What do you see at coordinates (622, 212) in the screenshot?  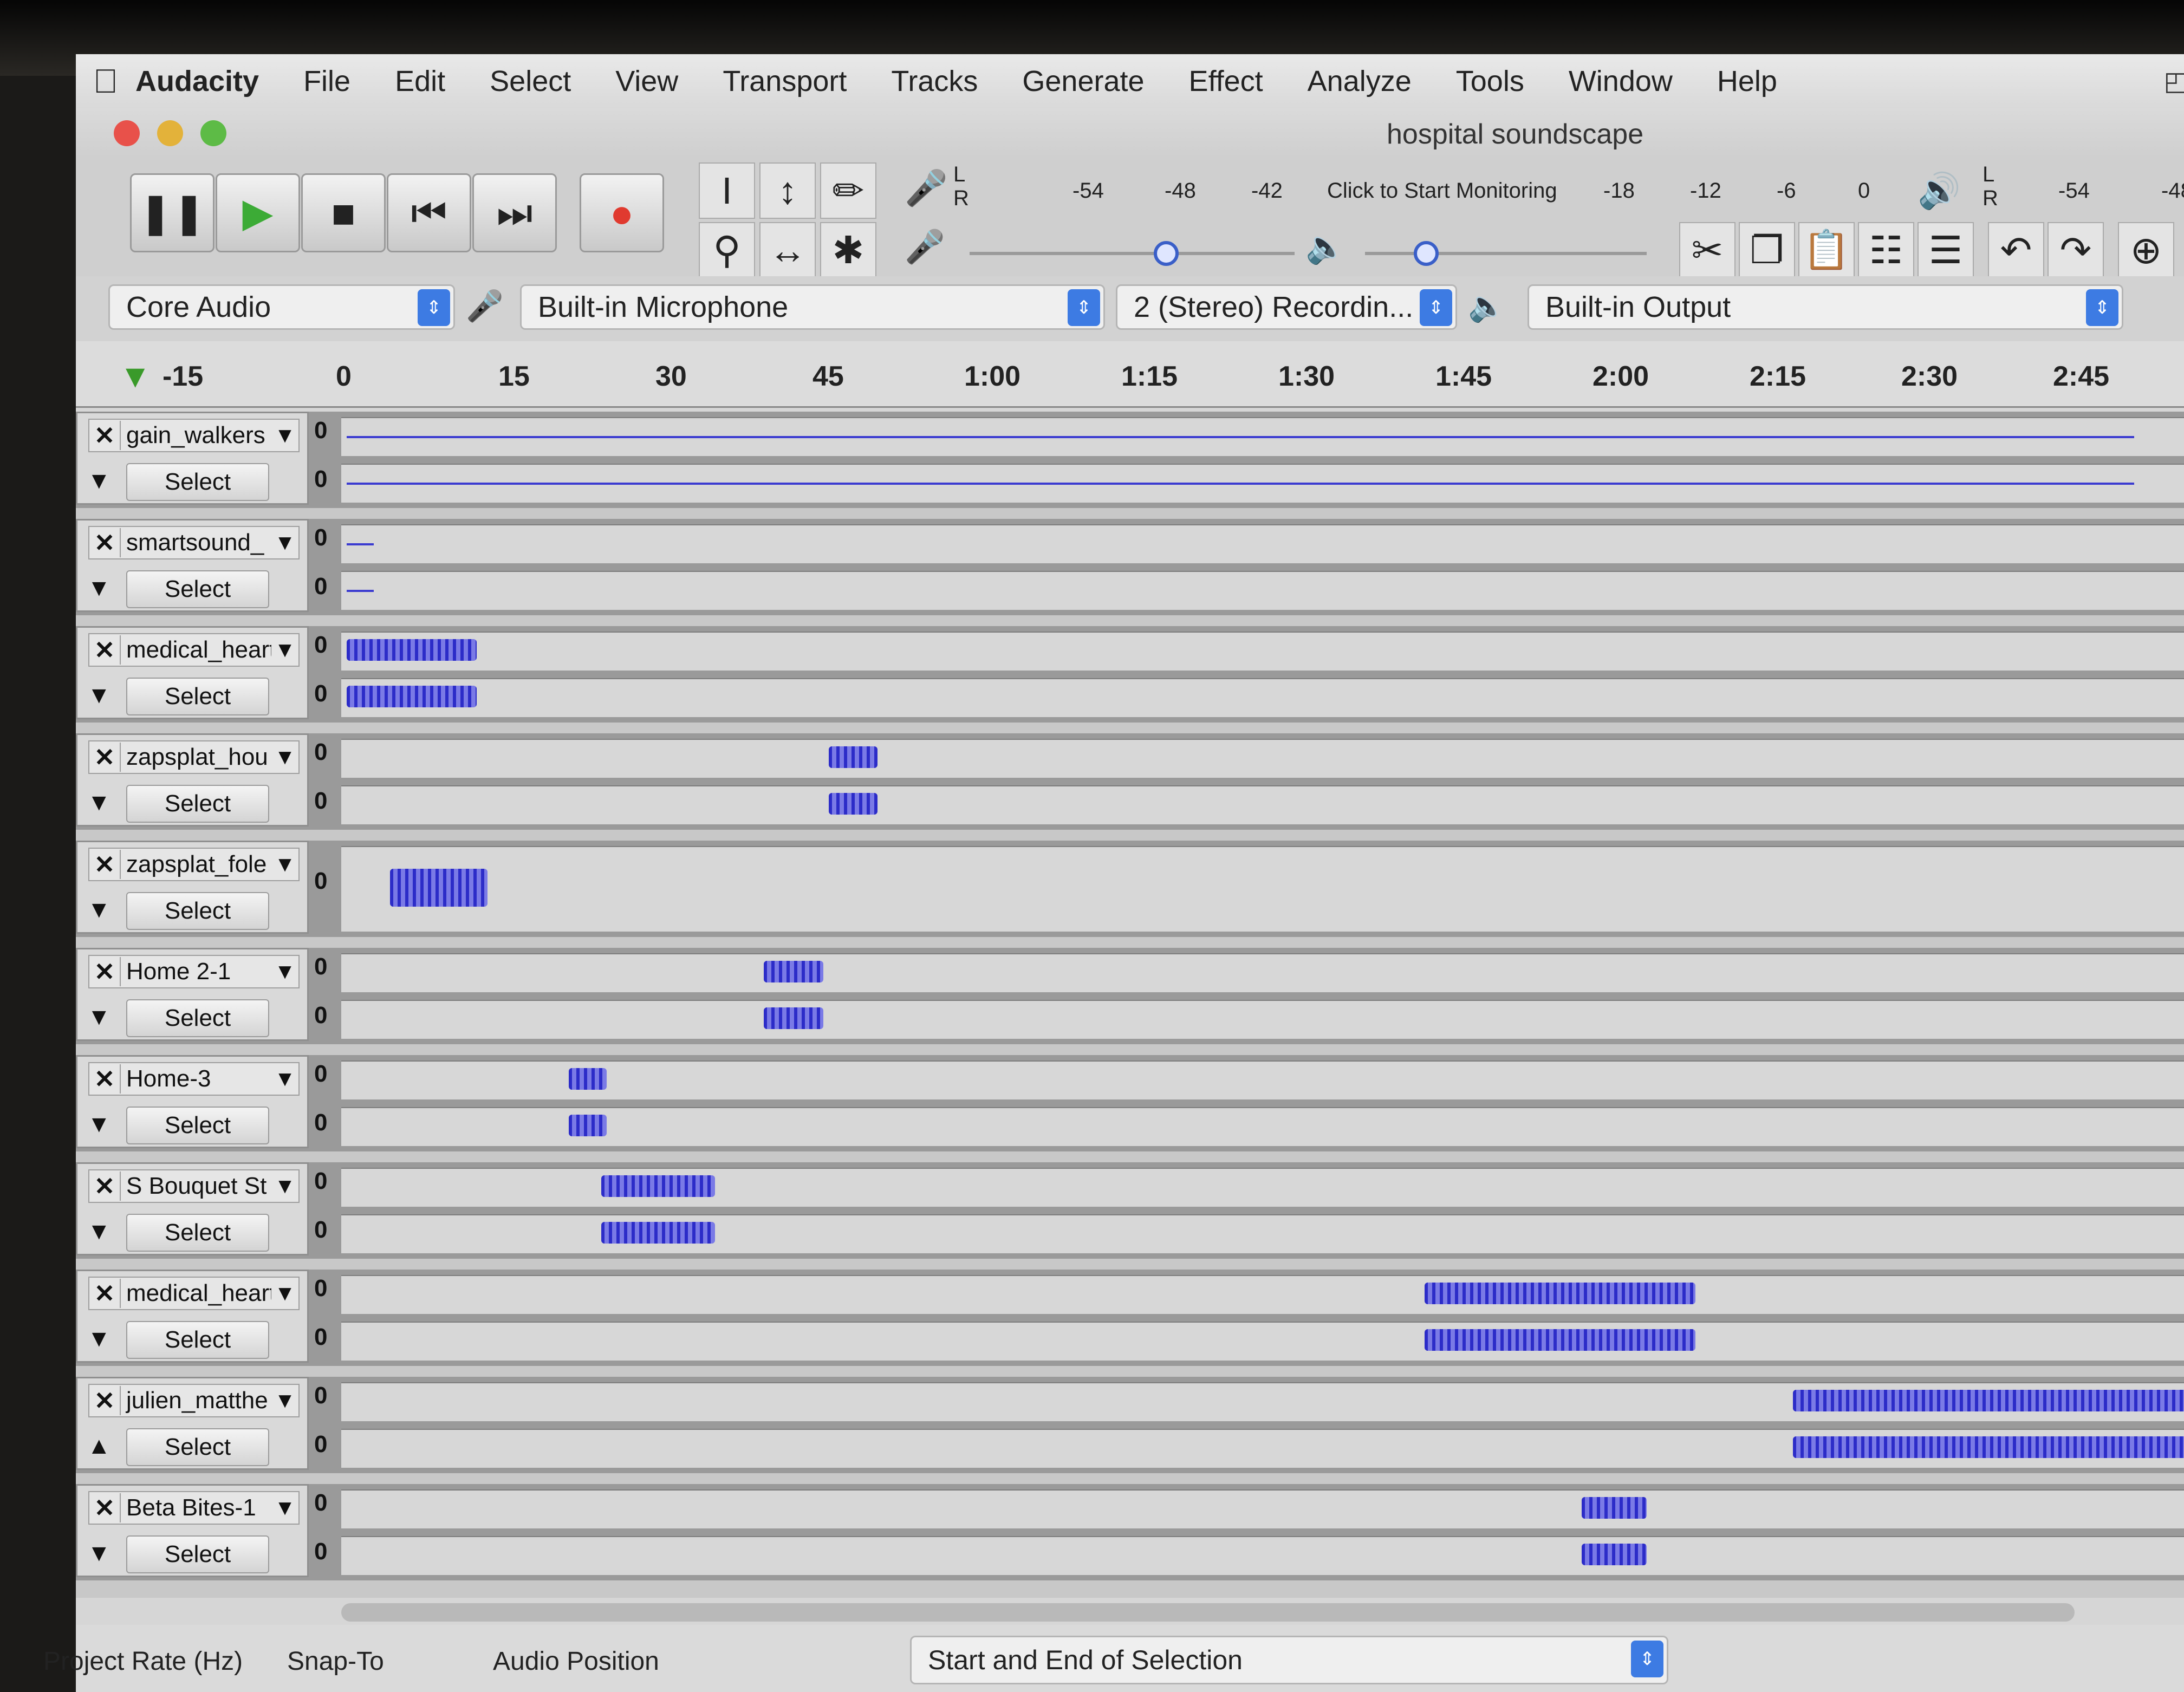 I see `record-button: ●` at bounding box center [622, 212].